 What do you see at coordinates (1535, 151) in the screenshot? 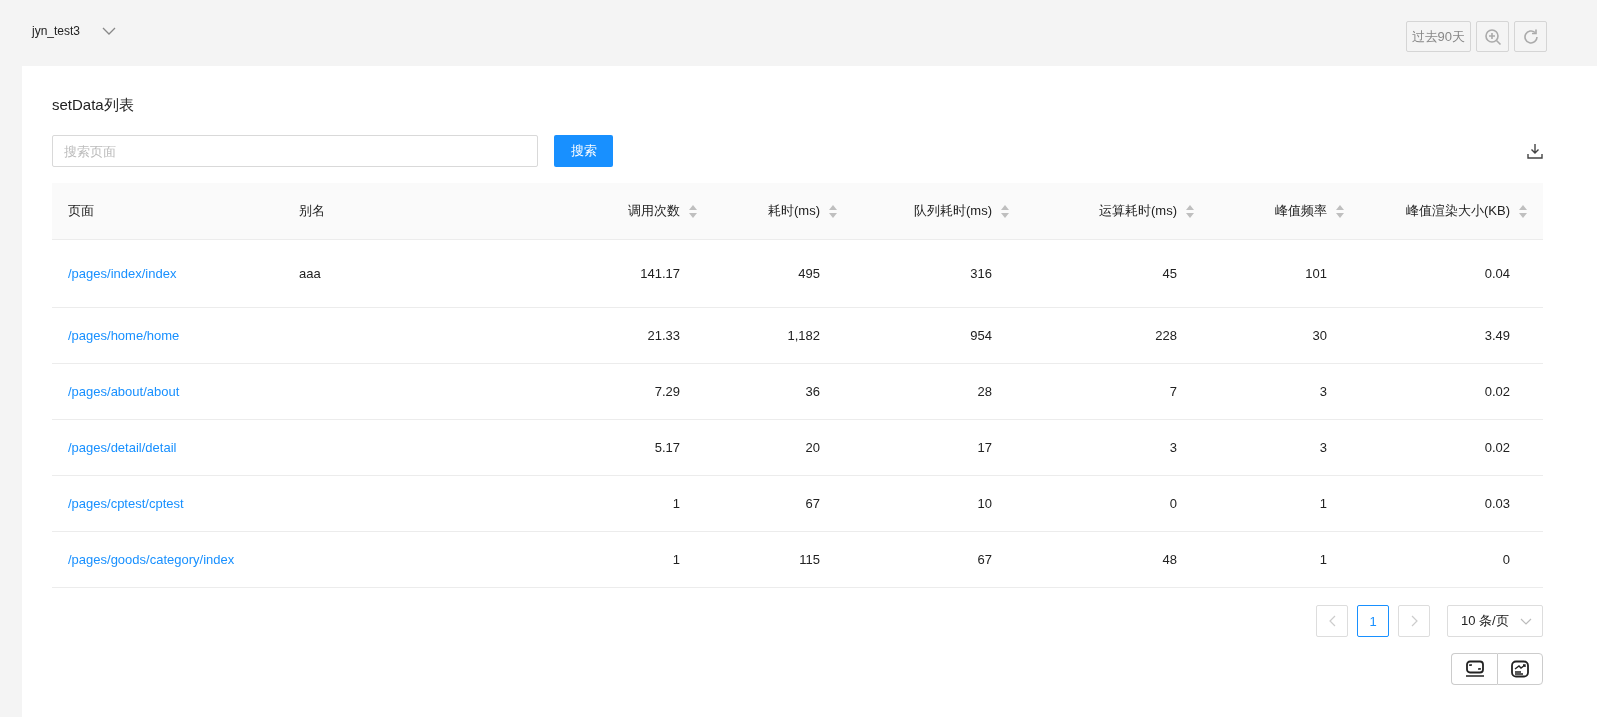
I see `download-icon` at bounding box center [1535, 151].